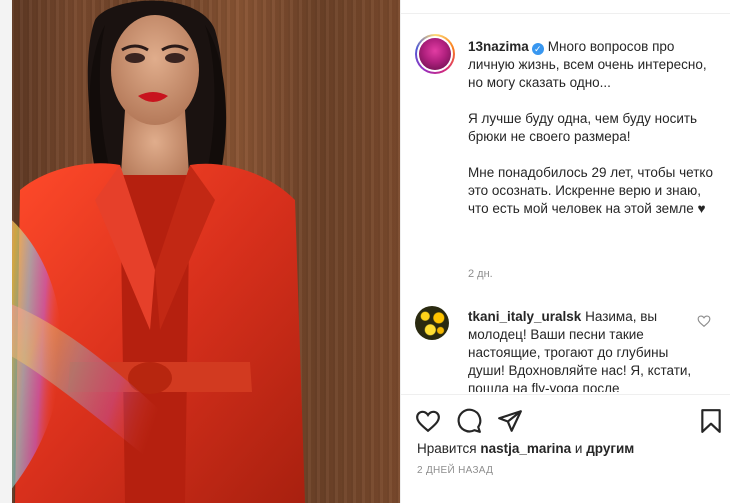  I want to click on others-link: другим, so click(610, 448).